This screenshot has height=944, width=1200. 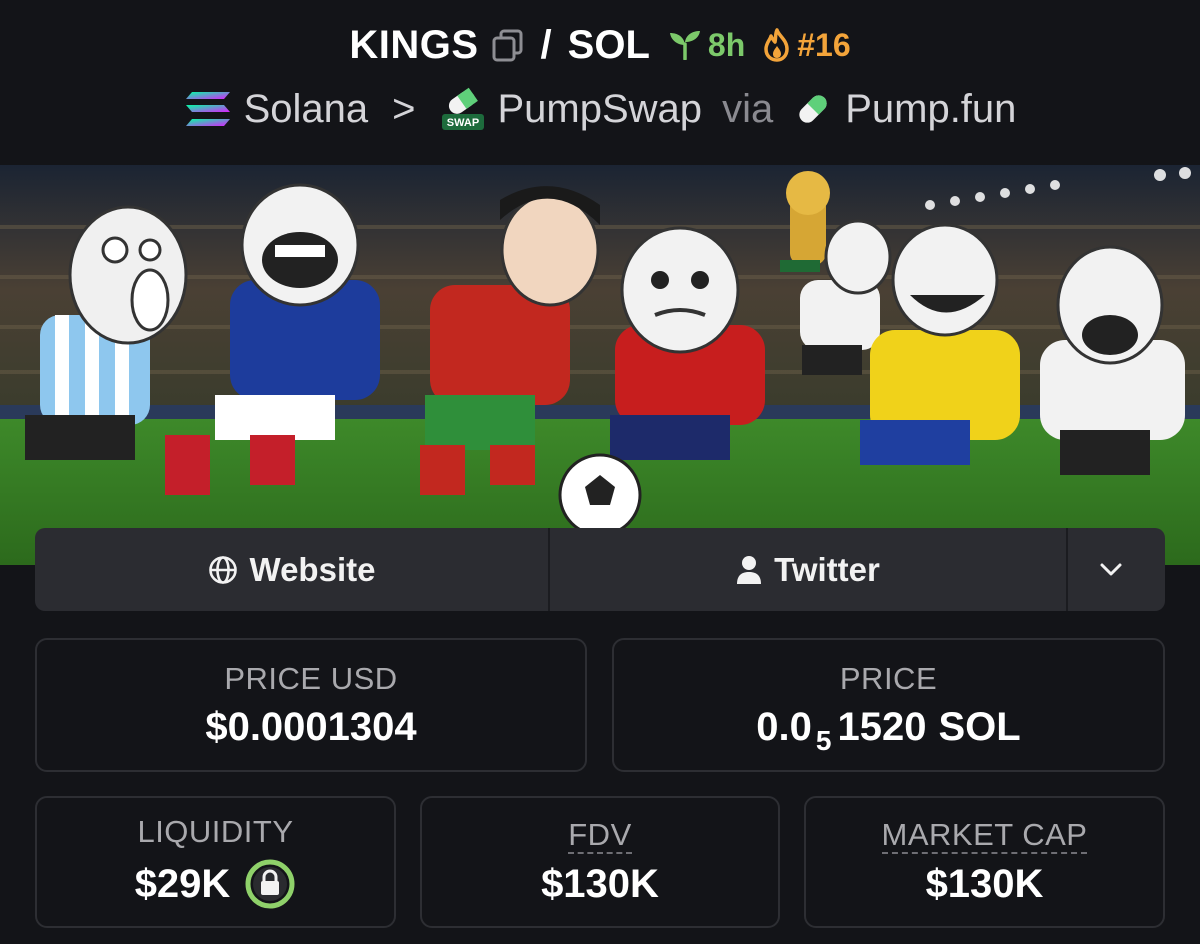 I want to click on liquidity-card: LIQUIDITY $29K, so click(x=215, y=862).